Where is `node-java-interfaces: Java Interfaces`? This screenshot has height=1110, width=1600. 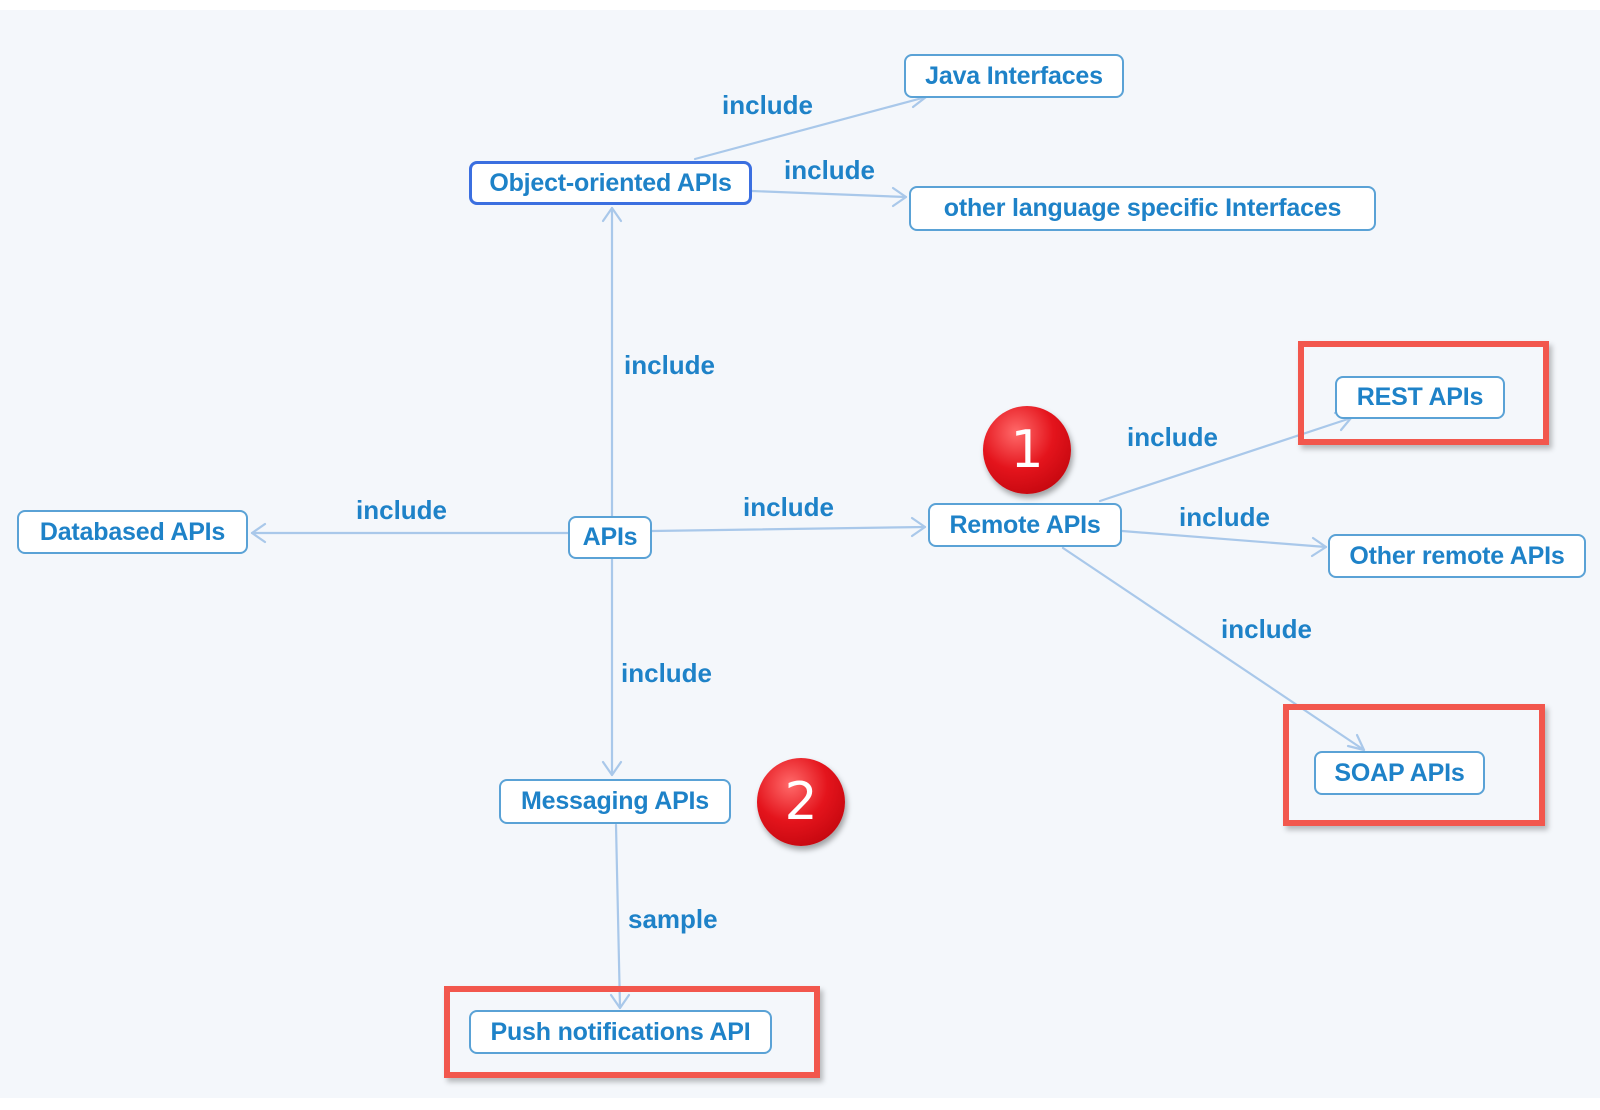 node-java-interfaces: Java Interfaces is located at coordinates (1014, 76).